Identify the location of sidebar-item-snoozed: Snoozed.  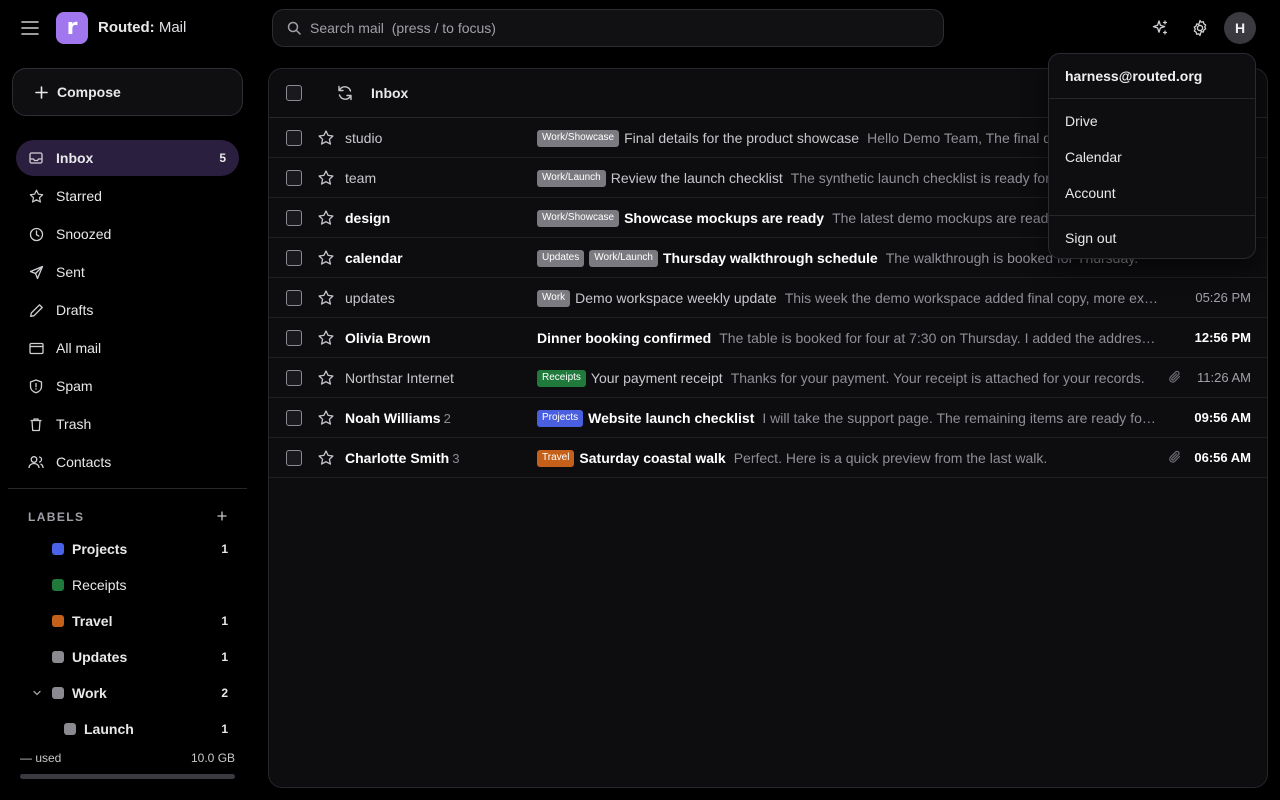
(127, 234).